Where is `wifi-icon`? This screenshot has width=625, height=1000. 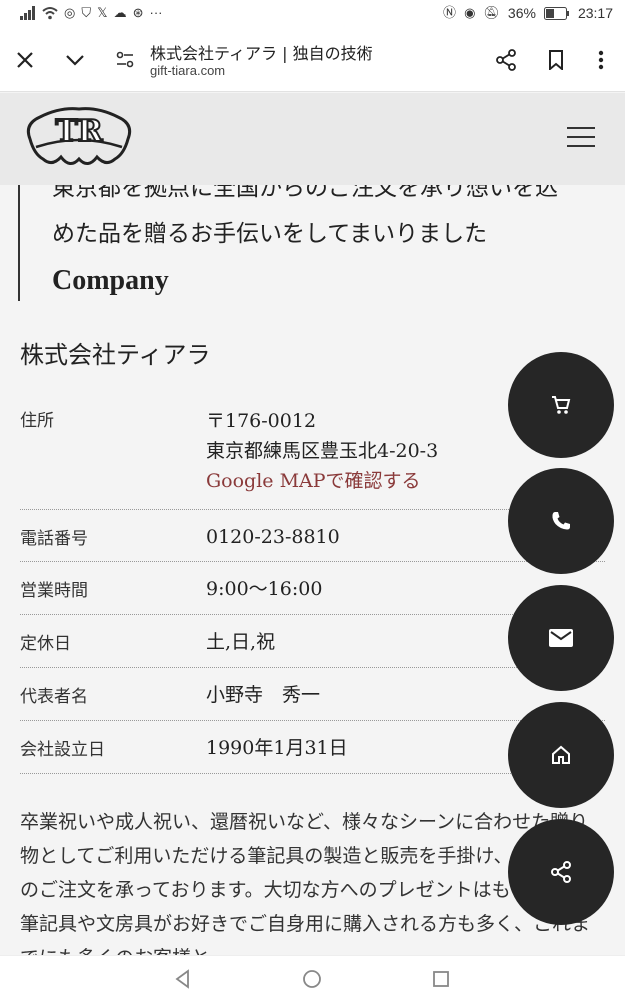
wifi-icon is located at coordinates (50, 13).